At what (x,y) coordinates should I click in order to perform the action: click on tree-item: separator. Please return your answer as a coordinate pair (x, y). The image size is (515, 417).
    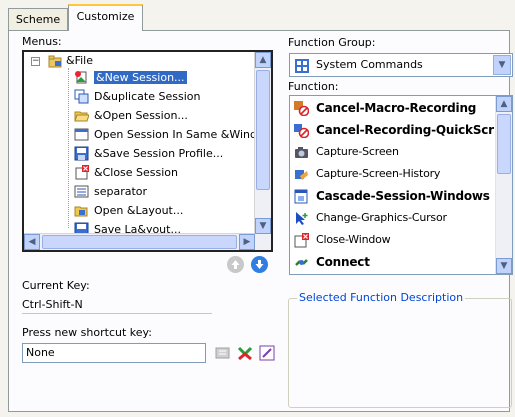
    Looking at the image, I should click on (111, 191).